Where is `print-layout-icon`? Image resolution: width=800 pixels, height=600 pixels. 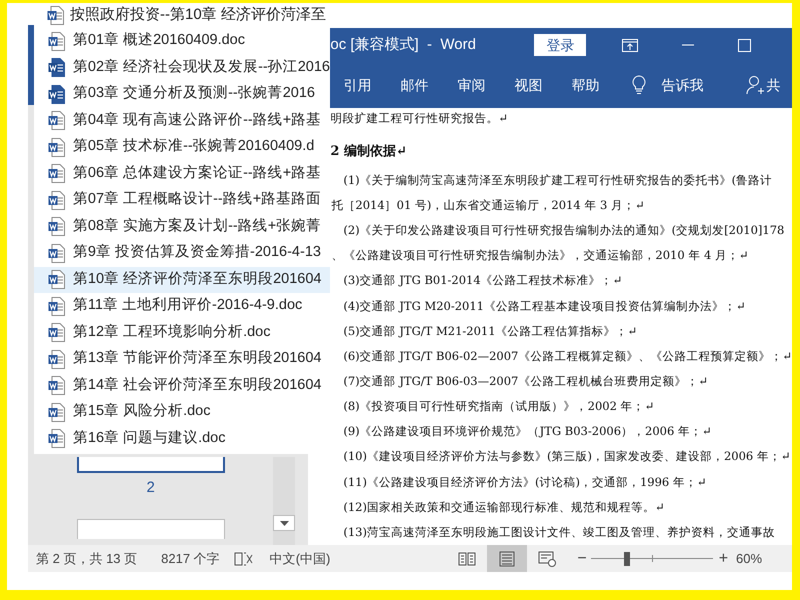
print-layout-icon is located at coordinates (507, 558).